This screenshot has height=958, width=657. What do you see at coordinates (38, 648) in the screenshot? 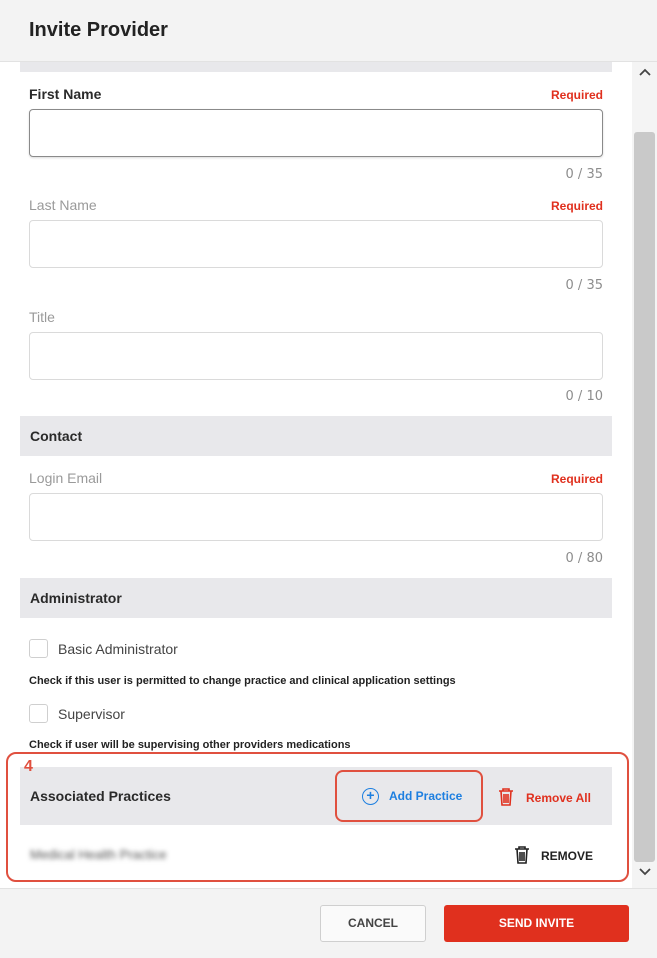
I see `basic-administrator-checkbox` at bounding box center [38, 648].